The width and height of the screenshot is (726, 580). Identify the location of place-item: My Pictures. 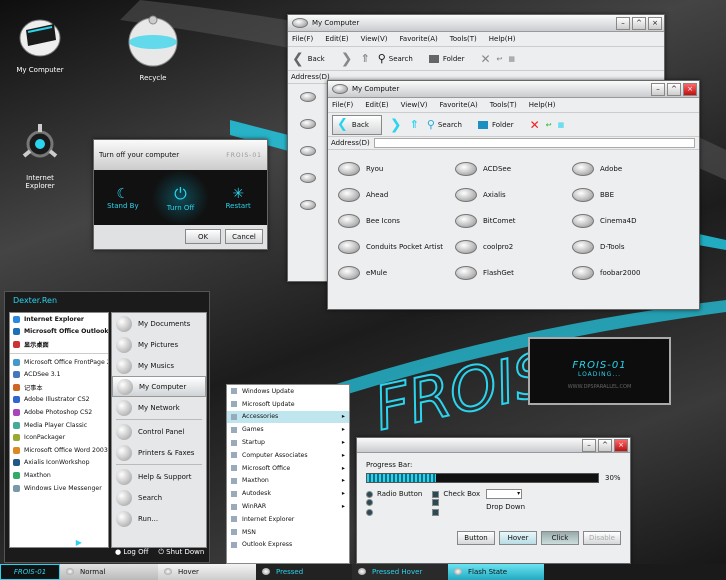
(159, 344).